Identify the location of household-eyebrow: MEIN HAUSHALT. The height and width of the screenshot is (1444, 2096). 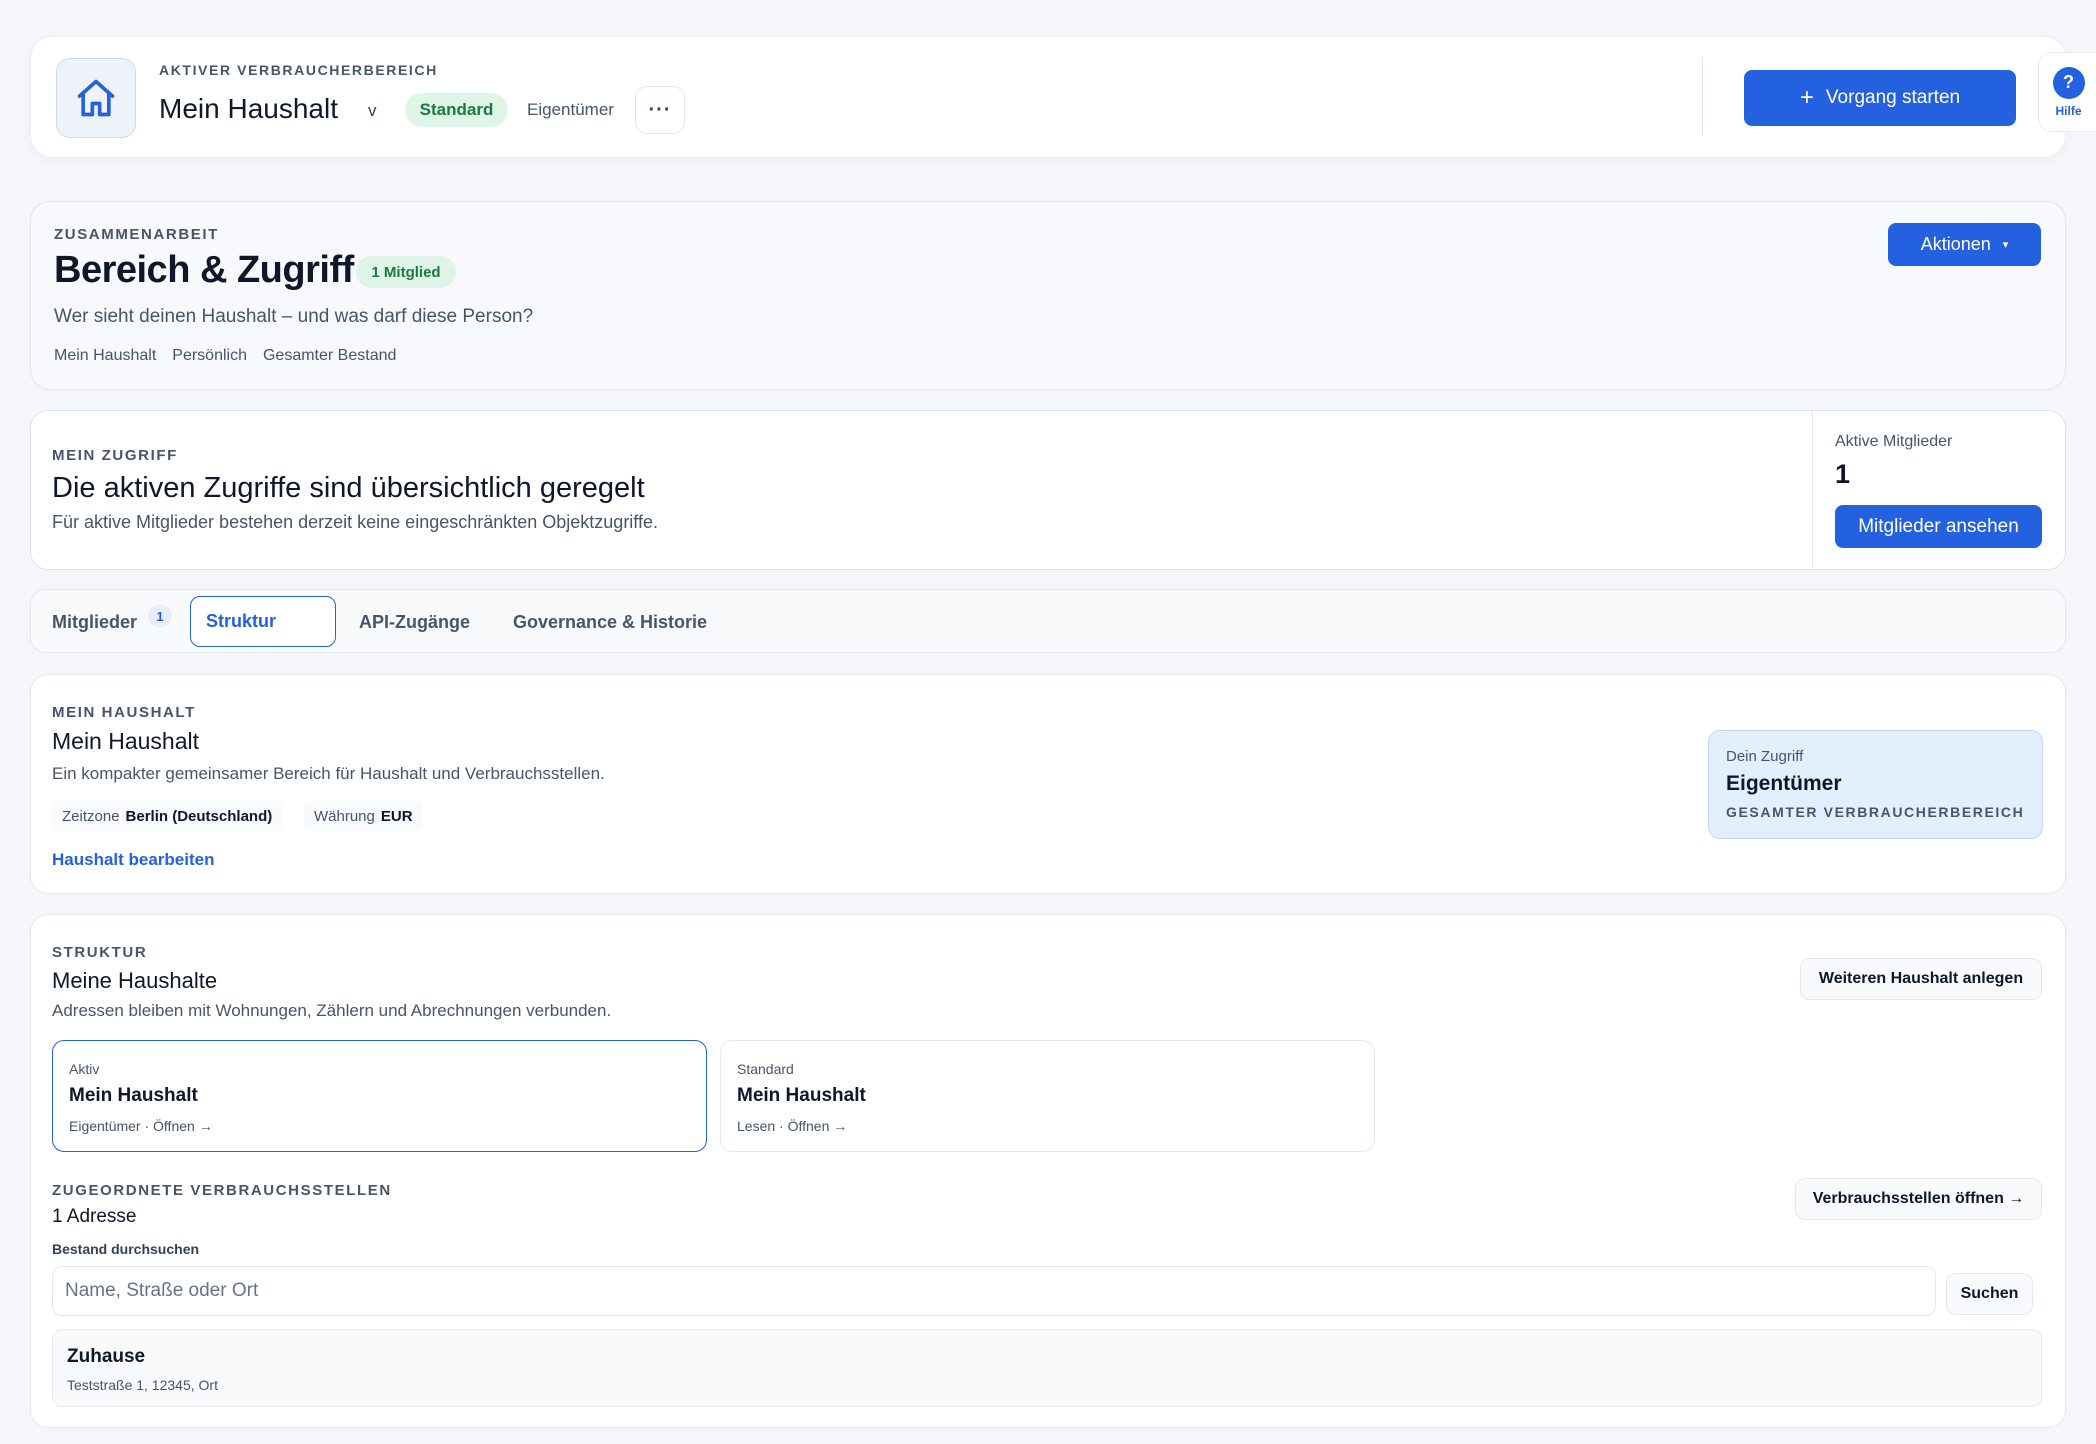
(124, 712).